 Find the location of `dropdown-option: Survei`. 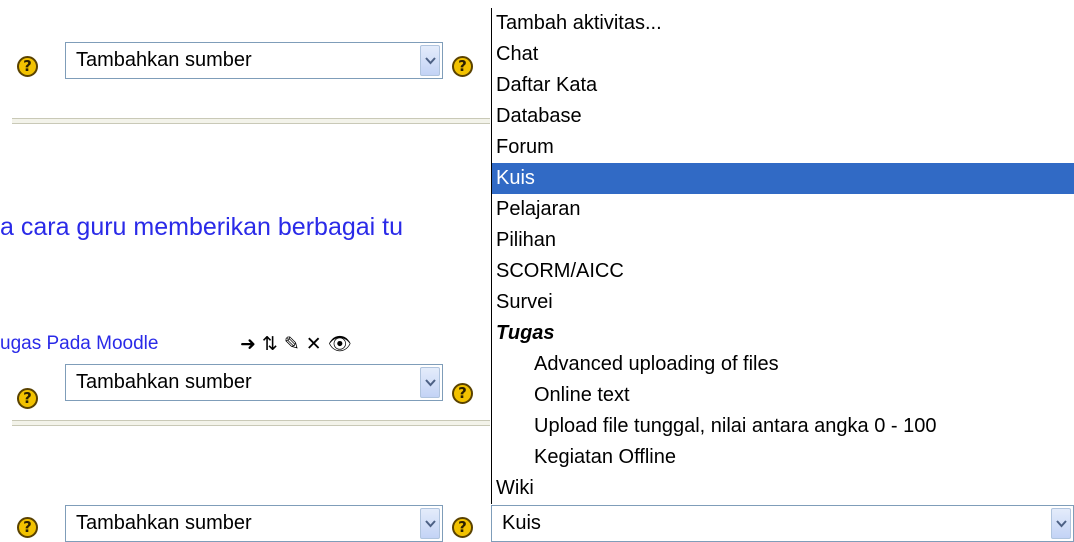

dropdown-option: Survei is located at coordinates (524, 302).